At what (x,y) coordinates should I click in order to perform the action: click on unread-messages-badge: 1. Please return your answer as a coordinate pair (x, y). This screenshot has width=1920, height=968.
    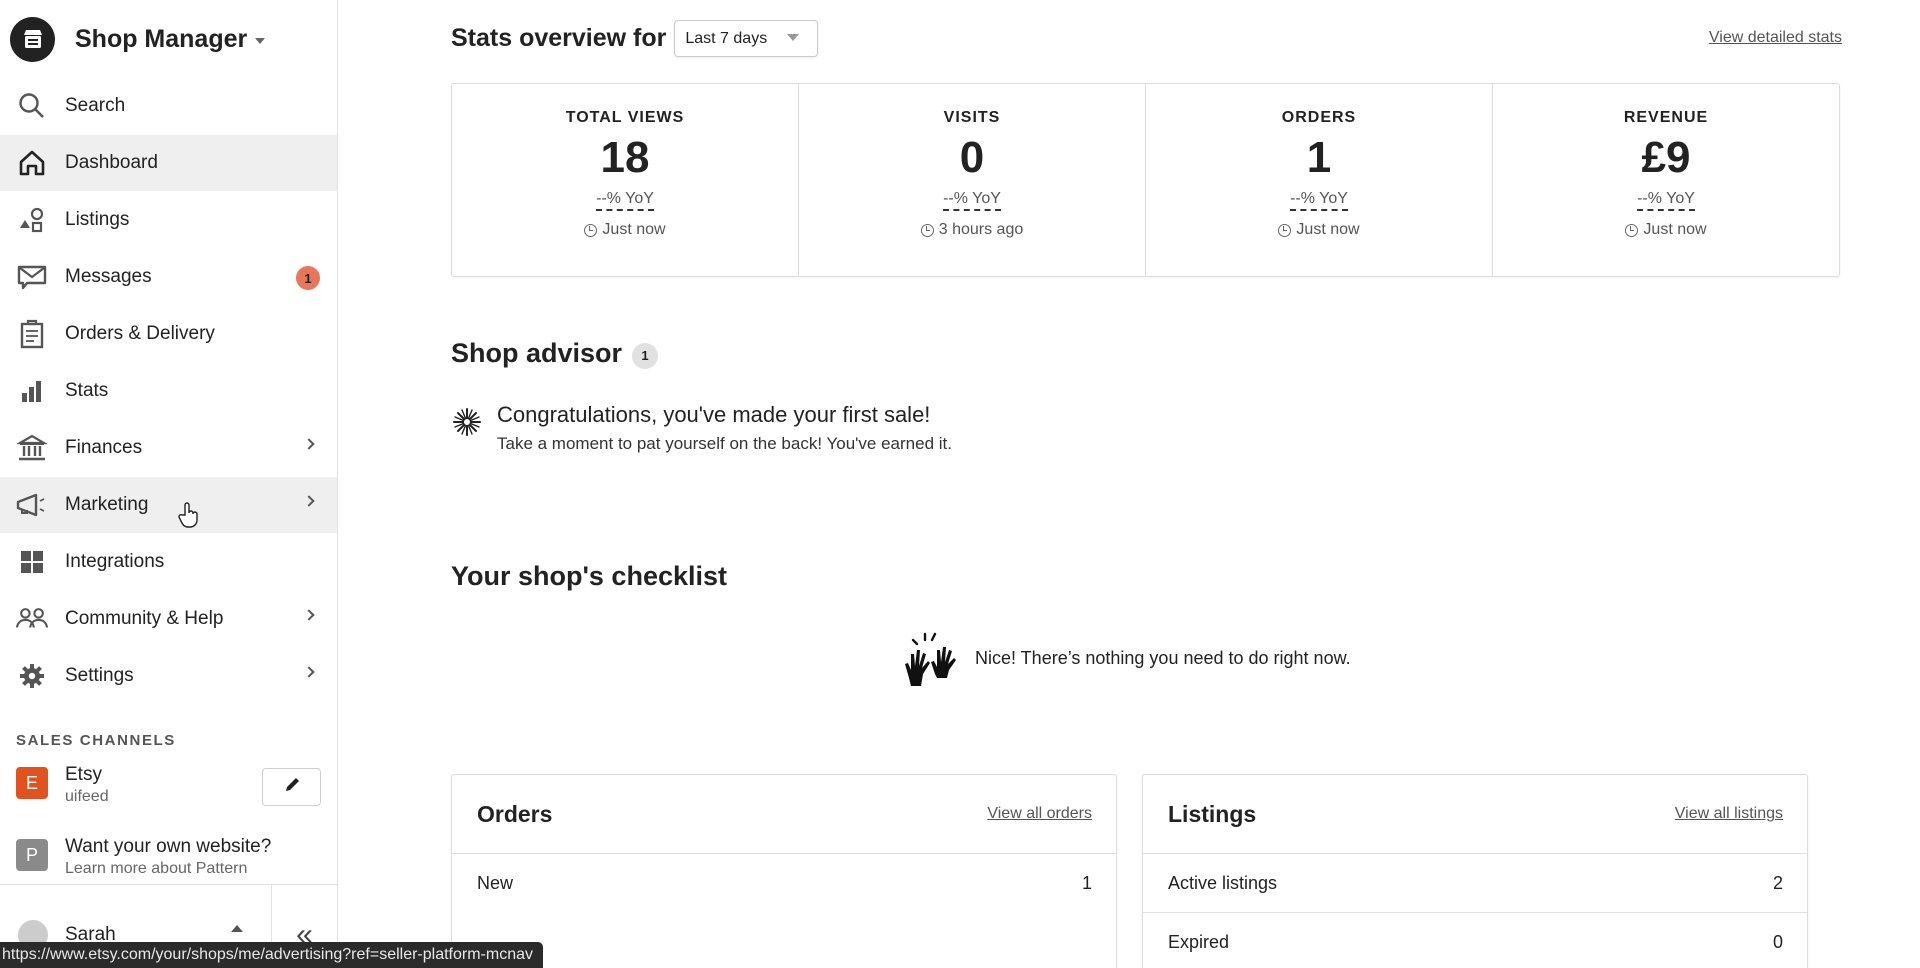
    Looking at the image, I should click on (308, 278).